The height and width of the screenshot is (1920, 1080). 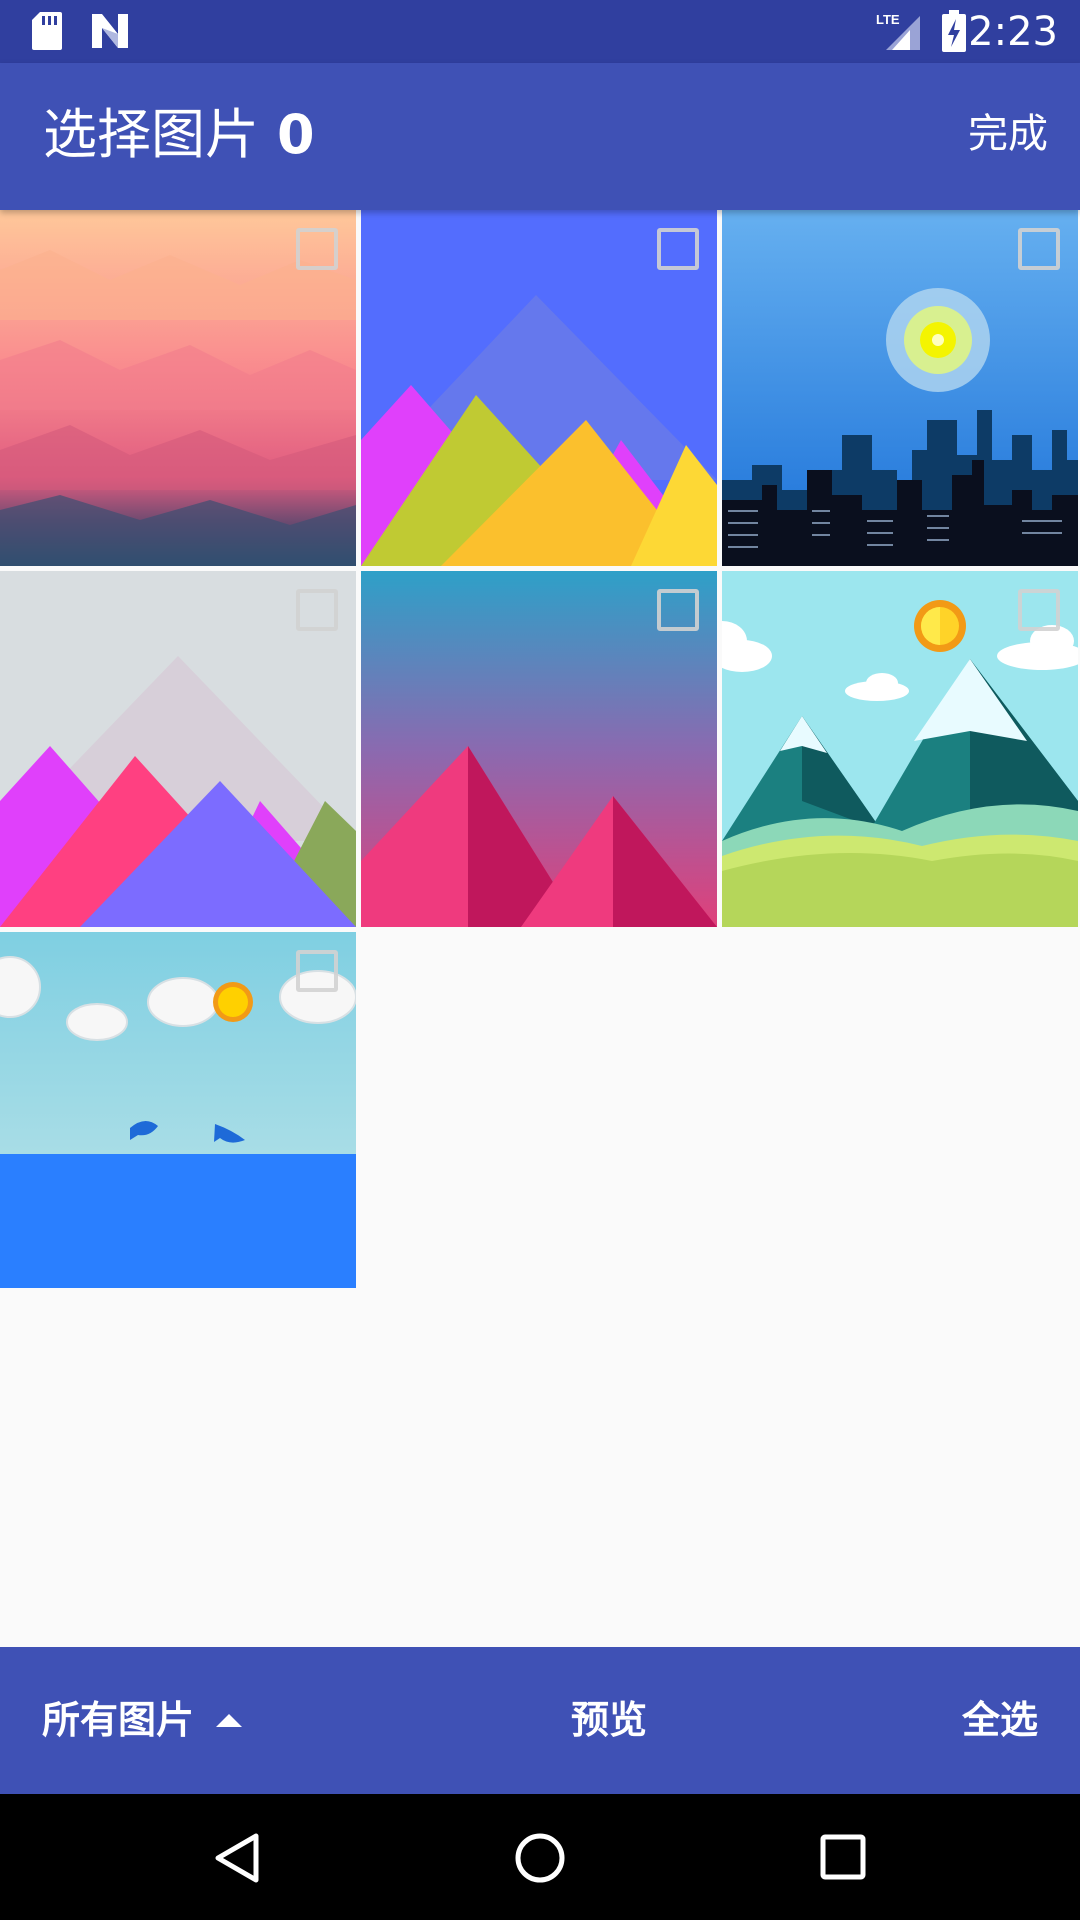 I want to click on preview-button: 预览, so click(x=609, y=1720).